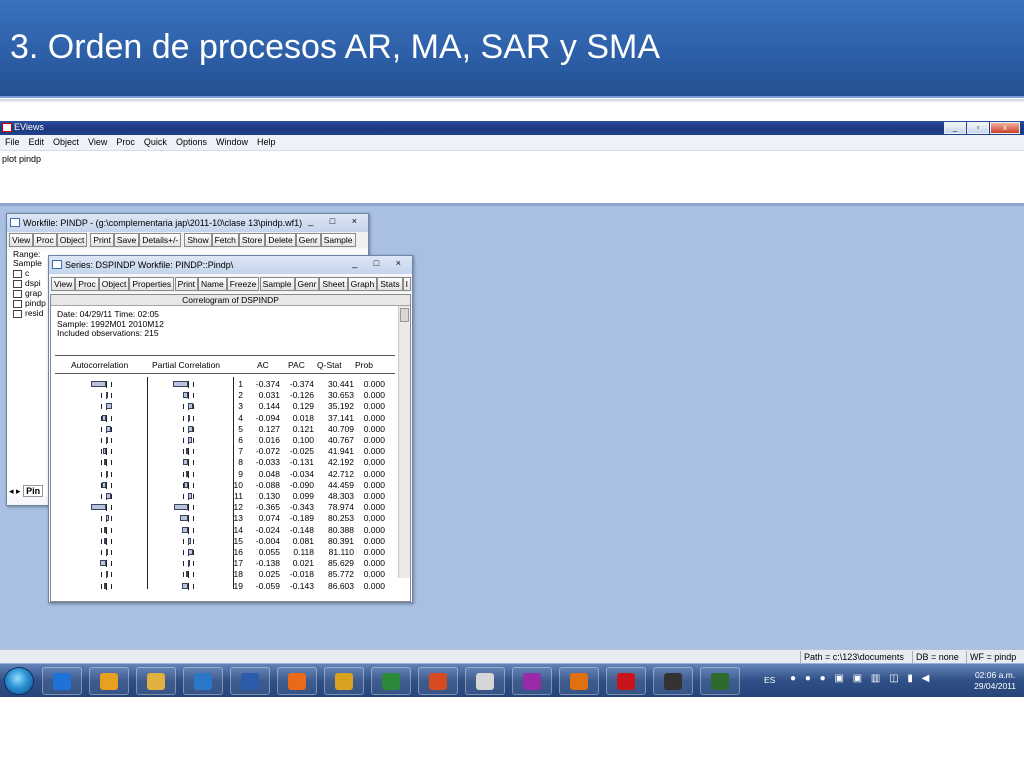 This screenshot has width=1024, height=768. I want to click on cell-lag: 1, so click(240, 384).